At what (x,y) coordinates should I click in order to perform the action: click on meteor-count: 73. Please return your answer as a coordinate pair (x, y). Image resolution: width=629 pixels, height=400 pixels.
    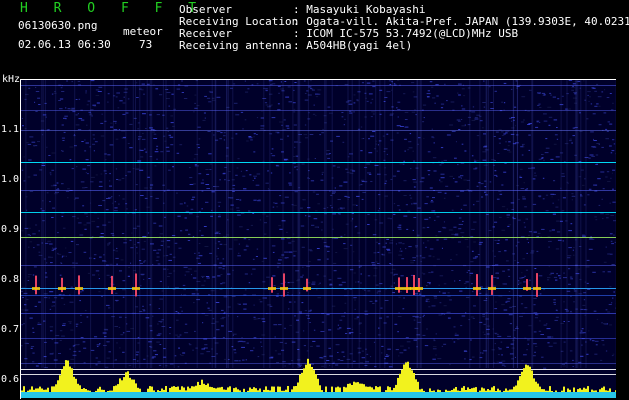
    Looking at the image, I should click on (146, 44).